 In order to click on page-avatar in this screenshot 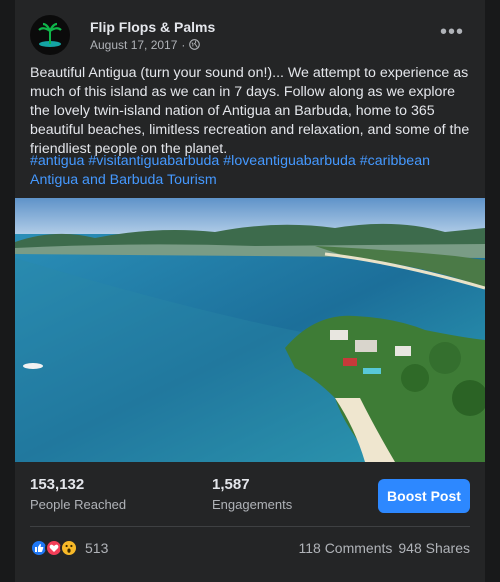, I will do `click(50, 35)`.